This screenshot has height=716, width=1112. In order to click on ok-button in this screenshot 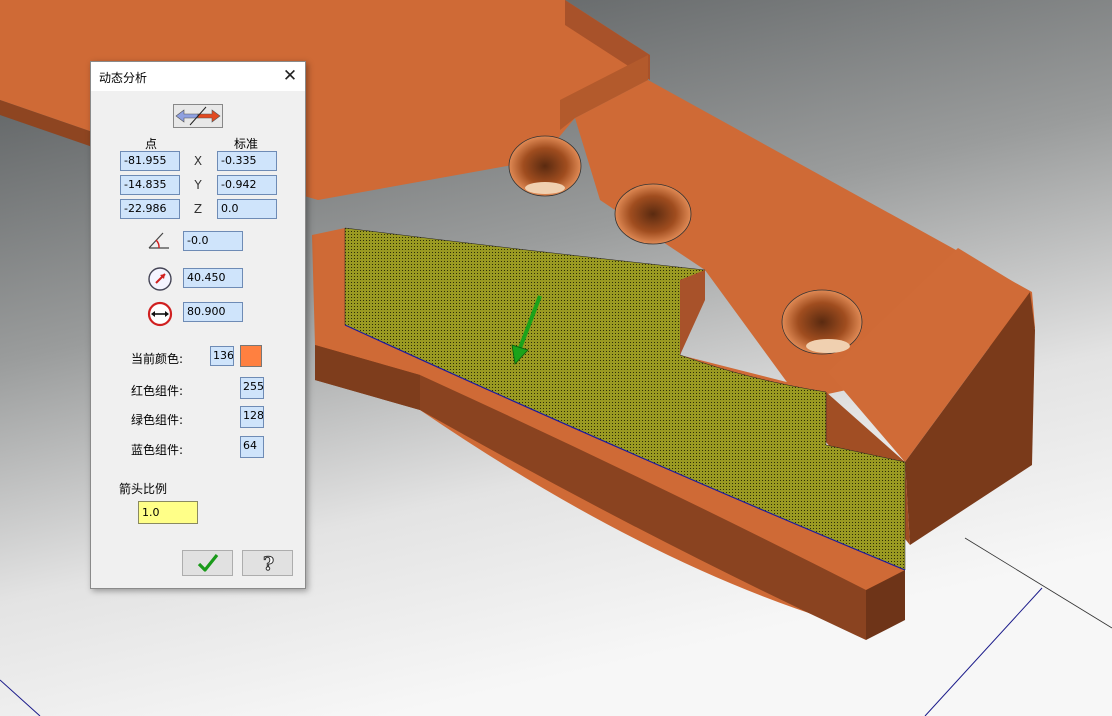, I will do `click(207, 563)`.